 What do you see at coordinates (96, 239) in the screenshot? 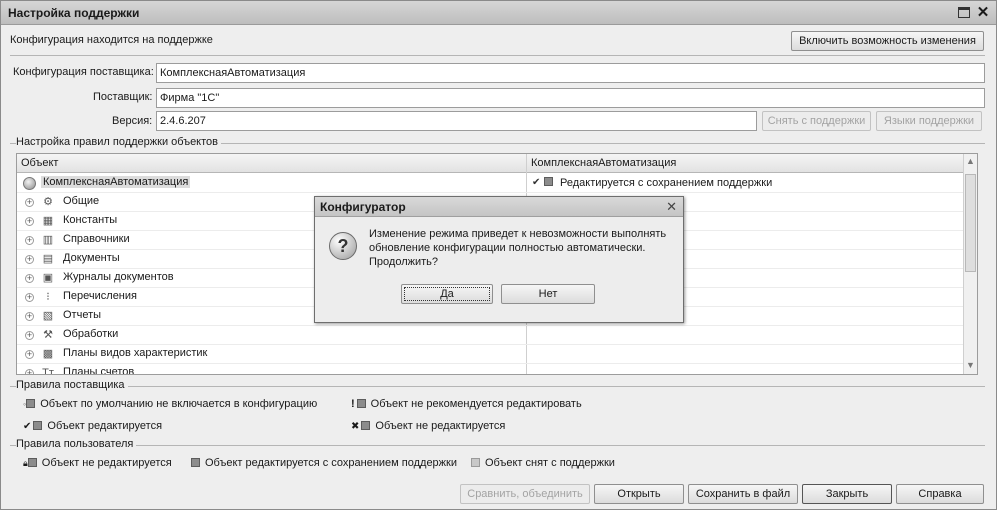
I see `row-name: Справочники` at bounding box center [96, 239].